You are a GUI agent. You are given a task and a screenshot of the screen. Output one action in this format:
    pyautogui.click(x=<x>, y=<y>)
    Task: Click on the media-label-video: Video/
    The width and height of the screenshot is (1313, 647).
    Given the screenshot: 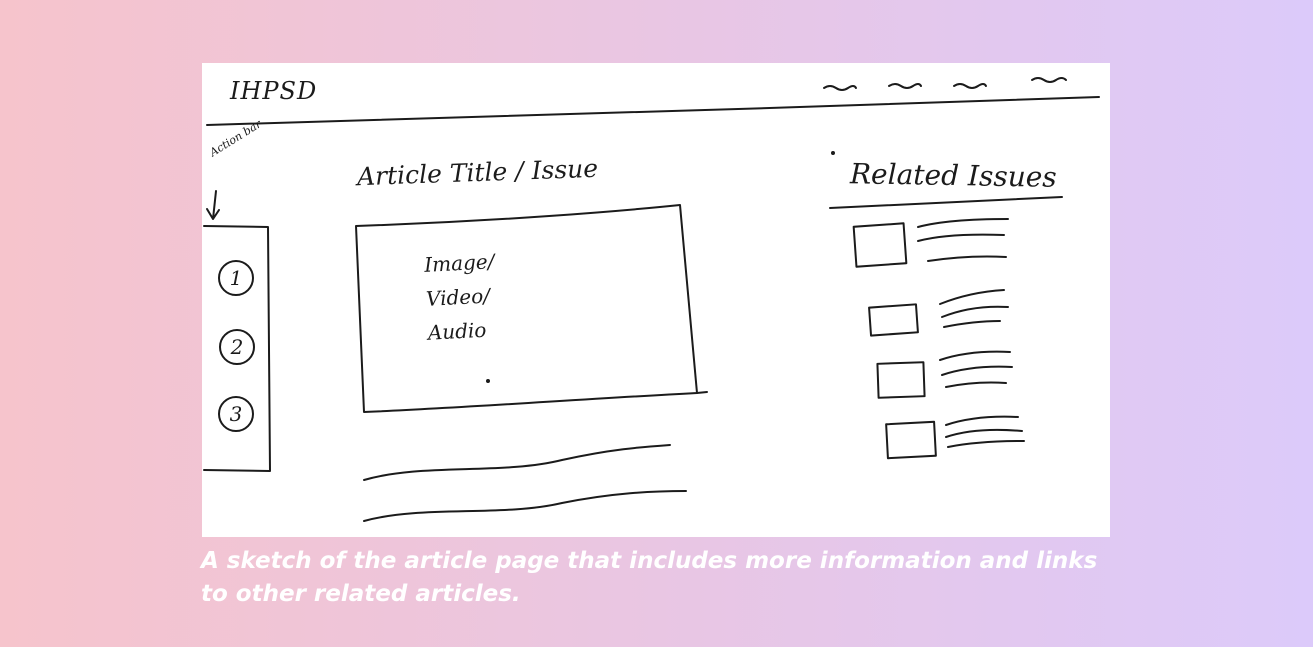 What is the action you would take?
    pyautogui.click(x=458, y=297)
    